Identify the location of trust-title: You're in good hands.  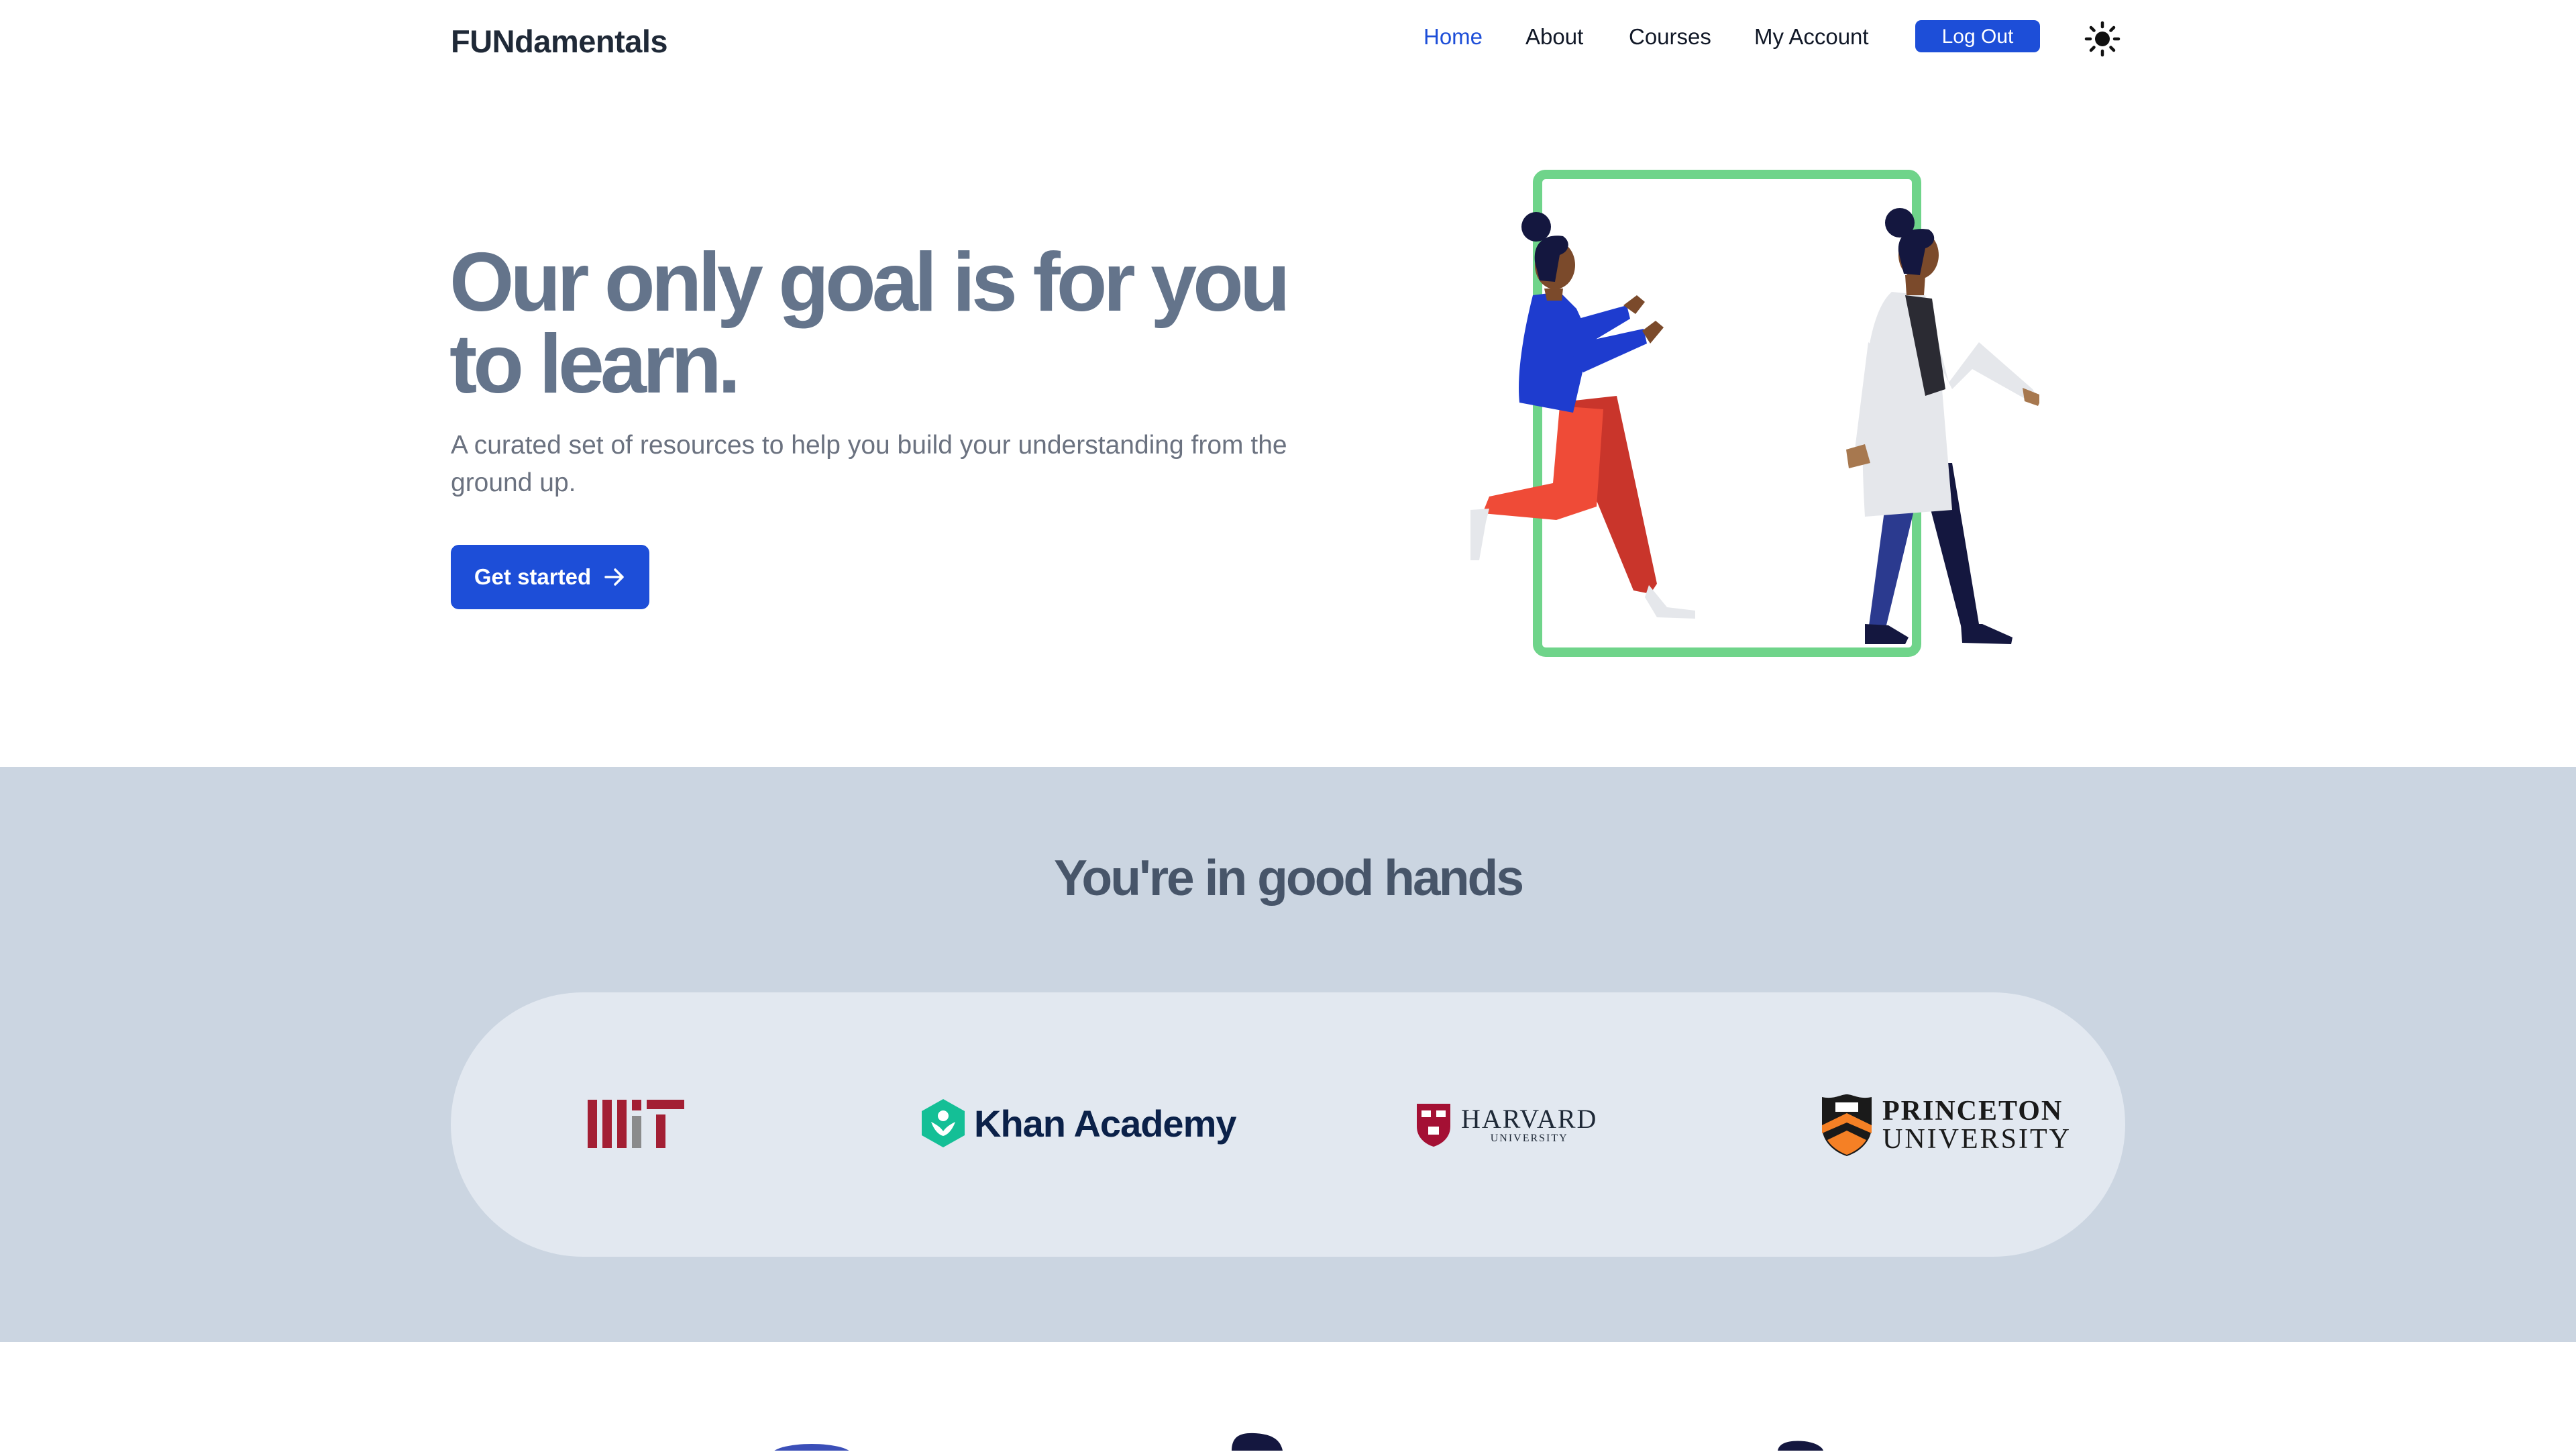
(1288, 877).